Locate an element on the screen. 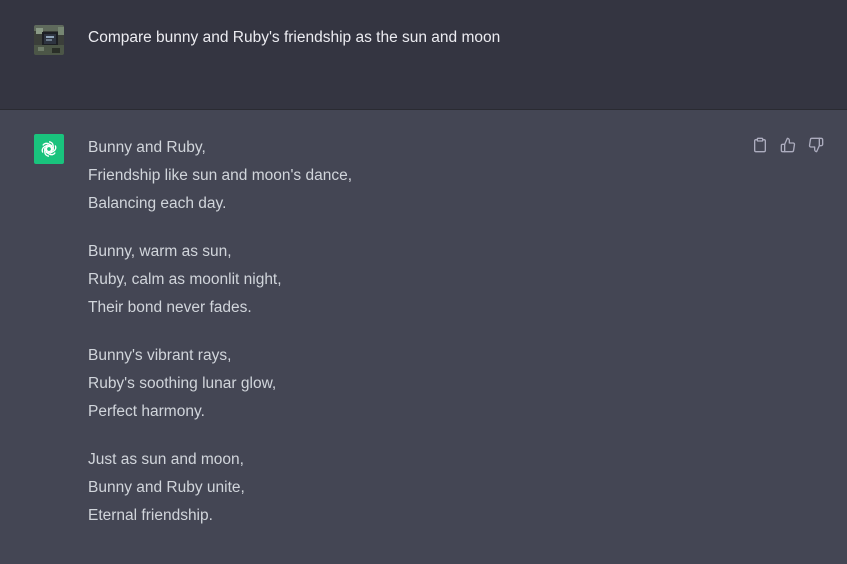  poem-line: Eternal friendship. is located at coordinates (150, 515).